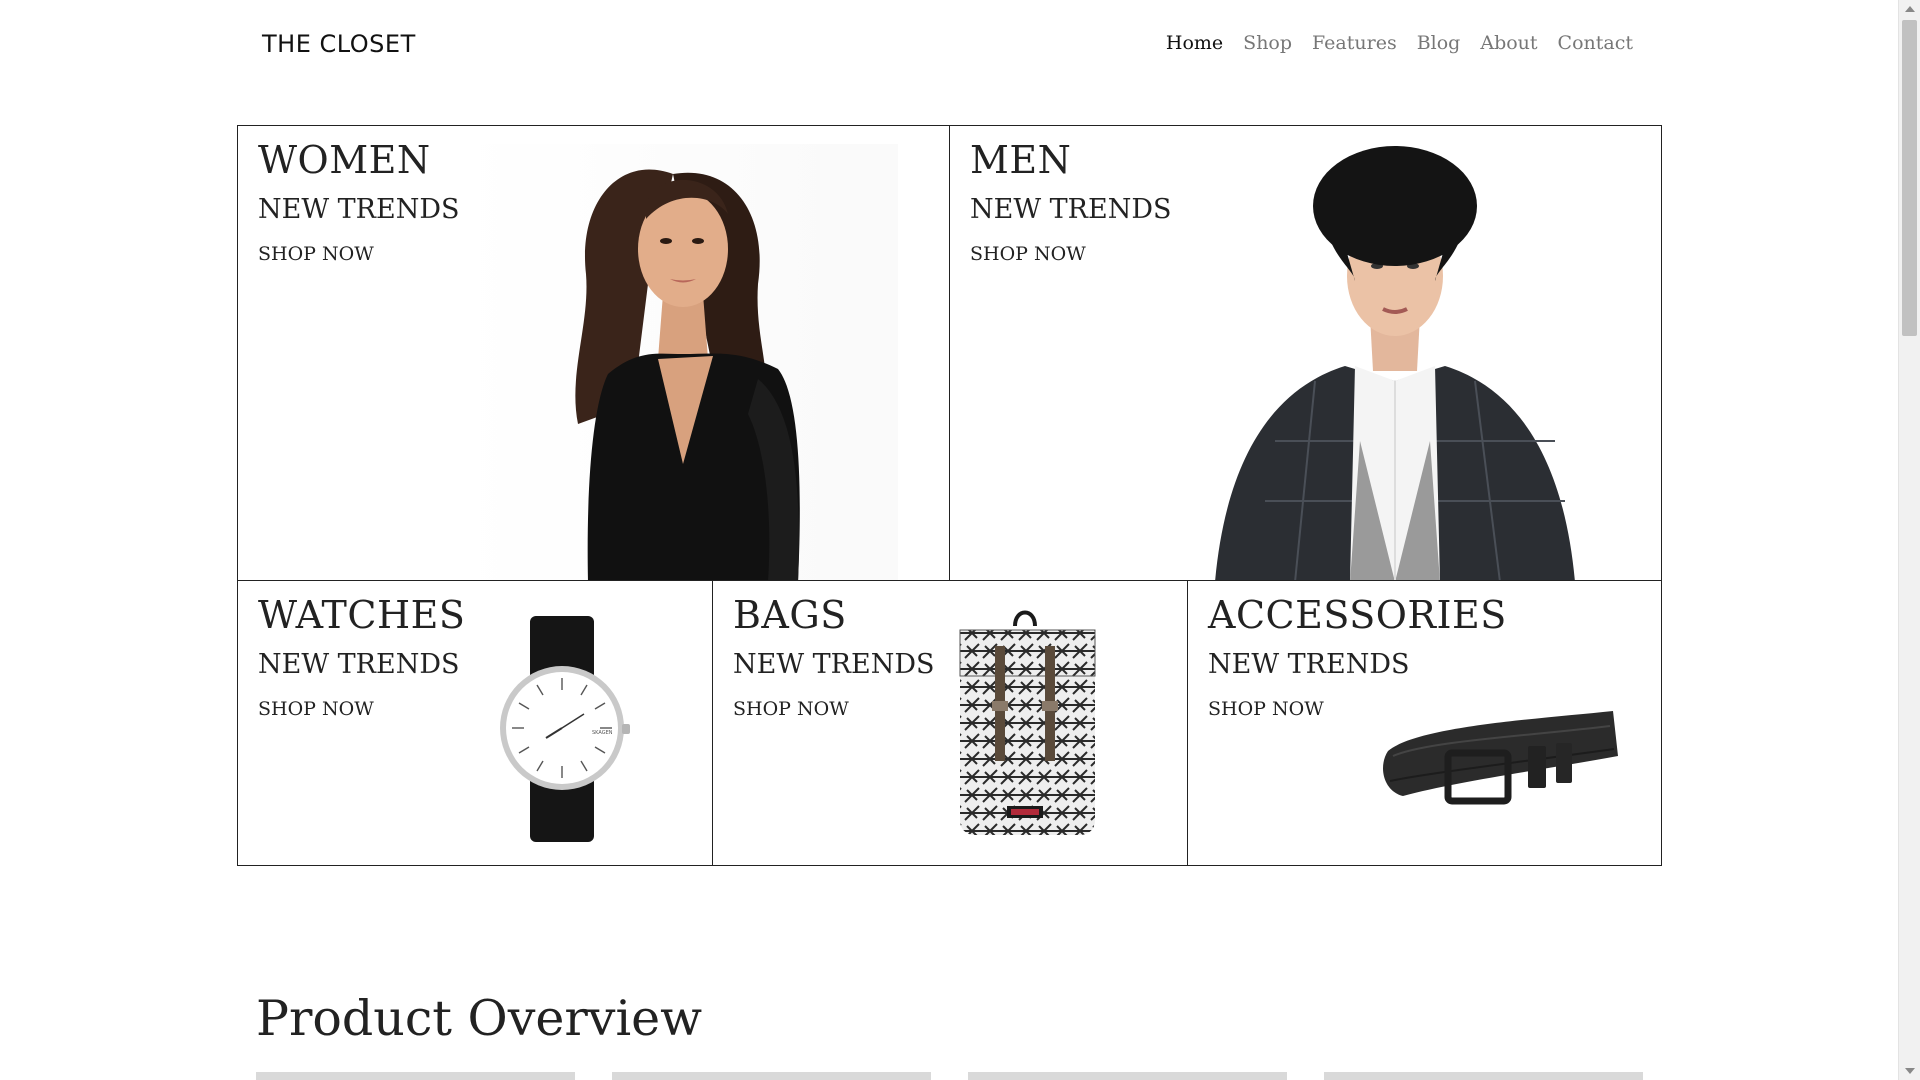 This screenshot has width=1920, height=1080. I want to click on nav-features: Features, so click(1354, 43).